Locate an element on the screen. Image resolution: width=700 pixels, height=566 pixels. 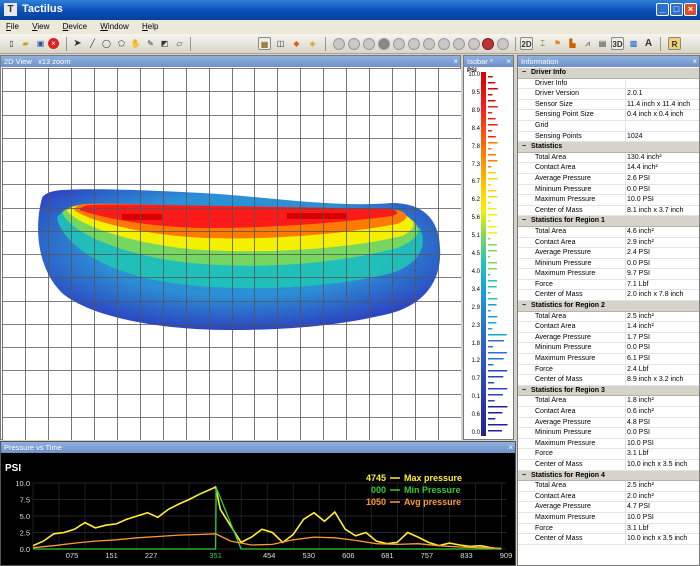
info-section-header: − Statistics for Region 3 is located at coordinates (608, 391).